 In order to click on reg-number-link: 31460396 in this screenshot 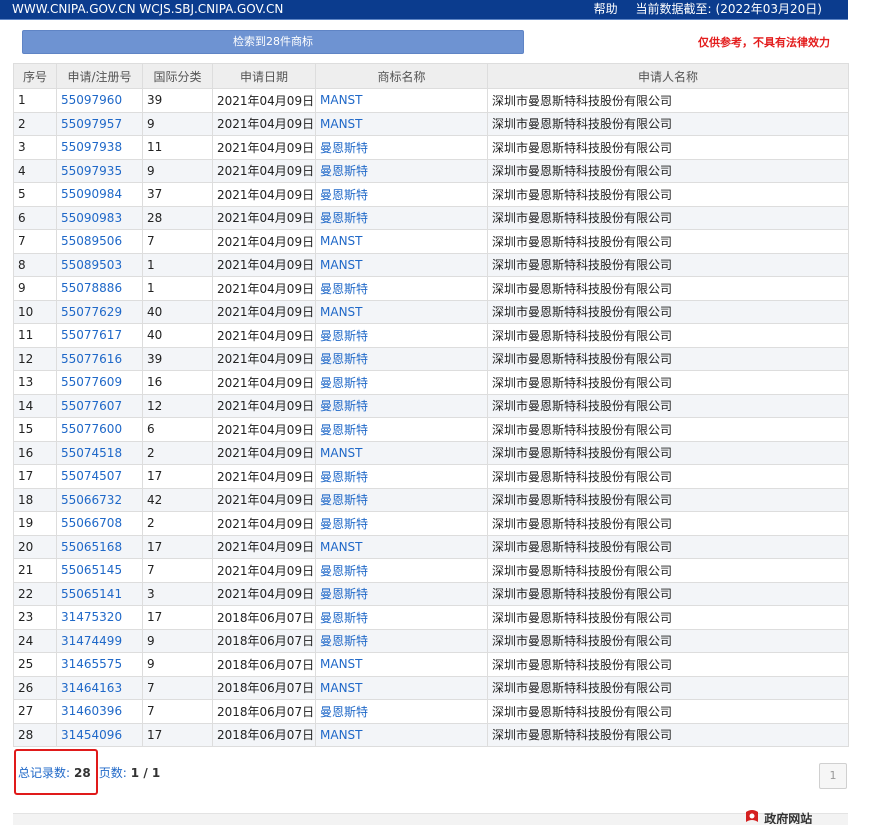, I will do `click(91, 711)`.